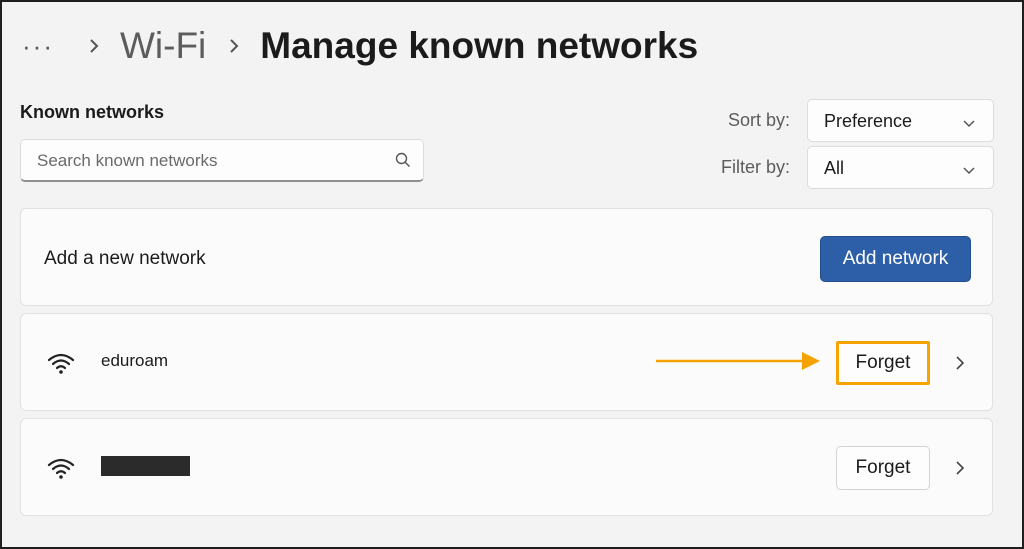 This screenshot has height=549, width=1024. Describe the element at coordinates (135, 360) in the screenshot. I see `network-name: eduroam` at that location.